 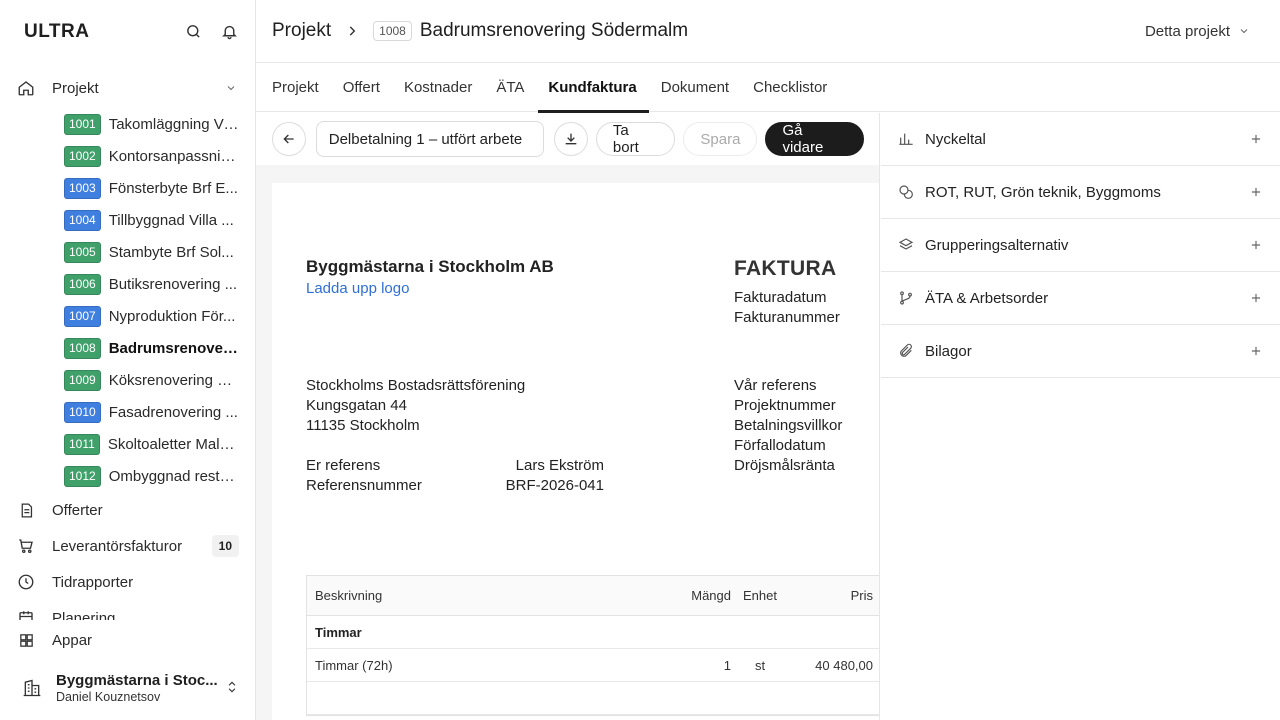 I want to click on apps-icon, so click(x=26, y=640).